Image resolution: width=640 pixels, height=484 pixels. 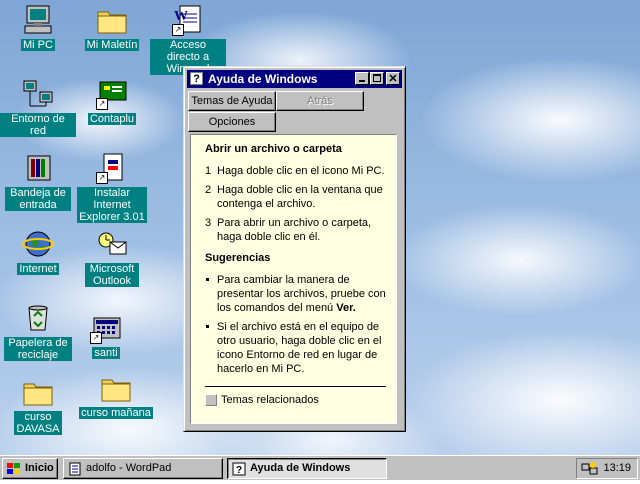 I want to click on desktop-icon-contaplu: ↗ Contaplu, so click(x=112, y=101).